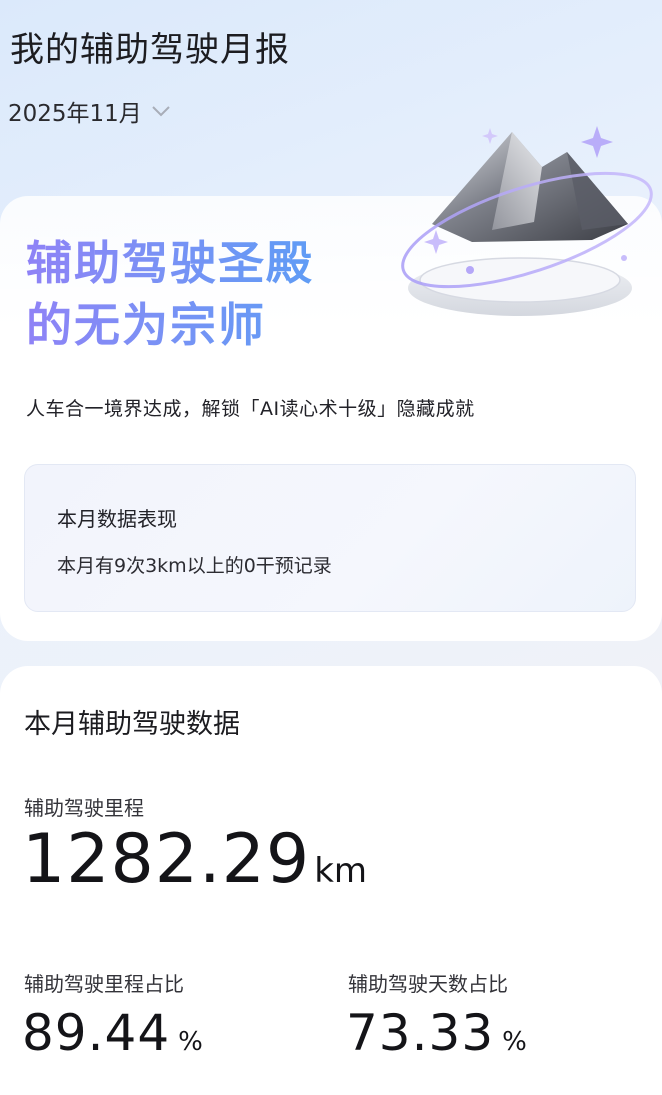 This screenshot has width=662, height=1095. What do you see at coordinates (341, 871) in the screenshot?
I see `mileage-unit: km` at bounding box center [341, 871].